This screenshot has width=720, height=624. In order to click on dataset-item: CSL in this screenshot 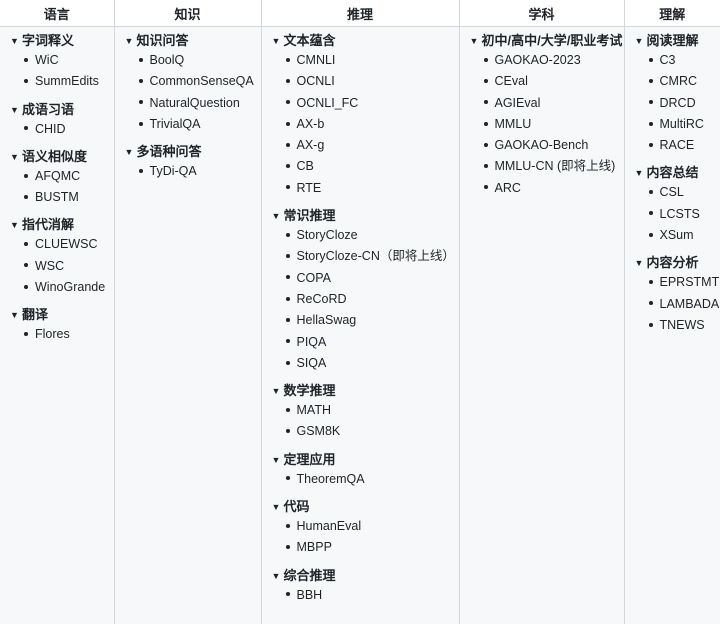, I will do `click(684, 192)`.